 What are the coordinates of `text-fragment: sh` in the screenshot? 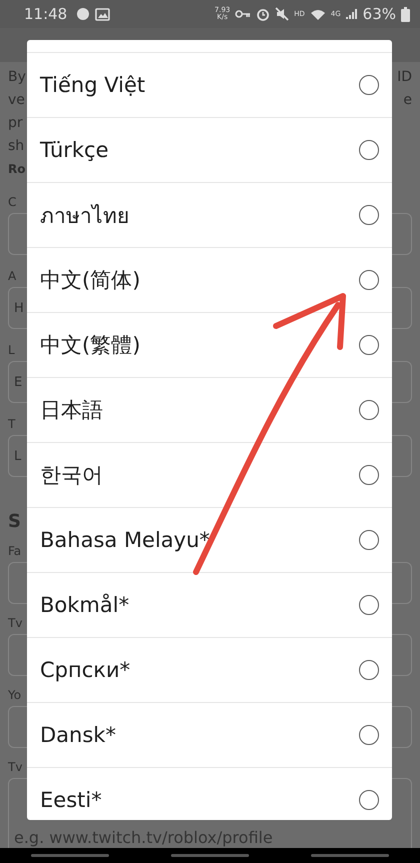 It's located at (16, 146).